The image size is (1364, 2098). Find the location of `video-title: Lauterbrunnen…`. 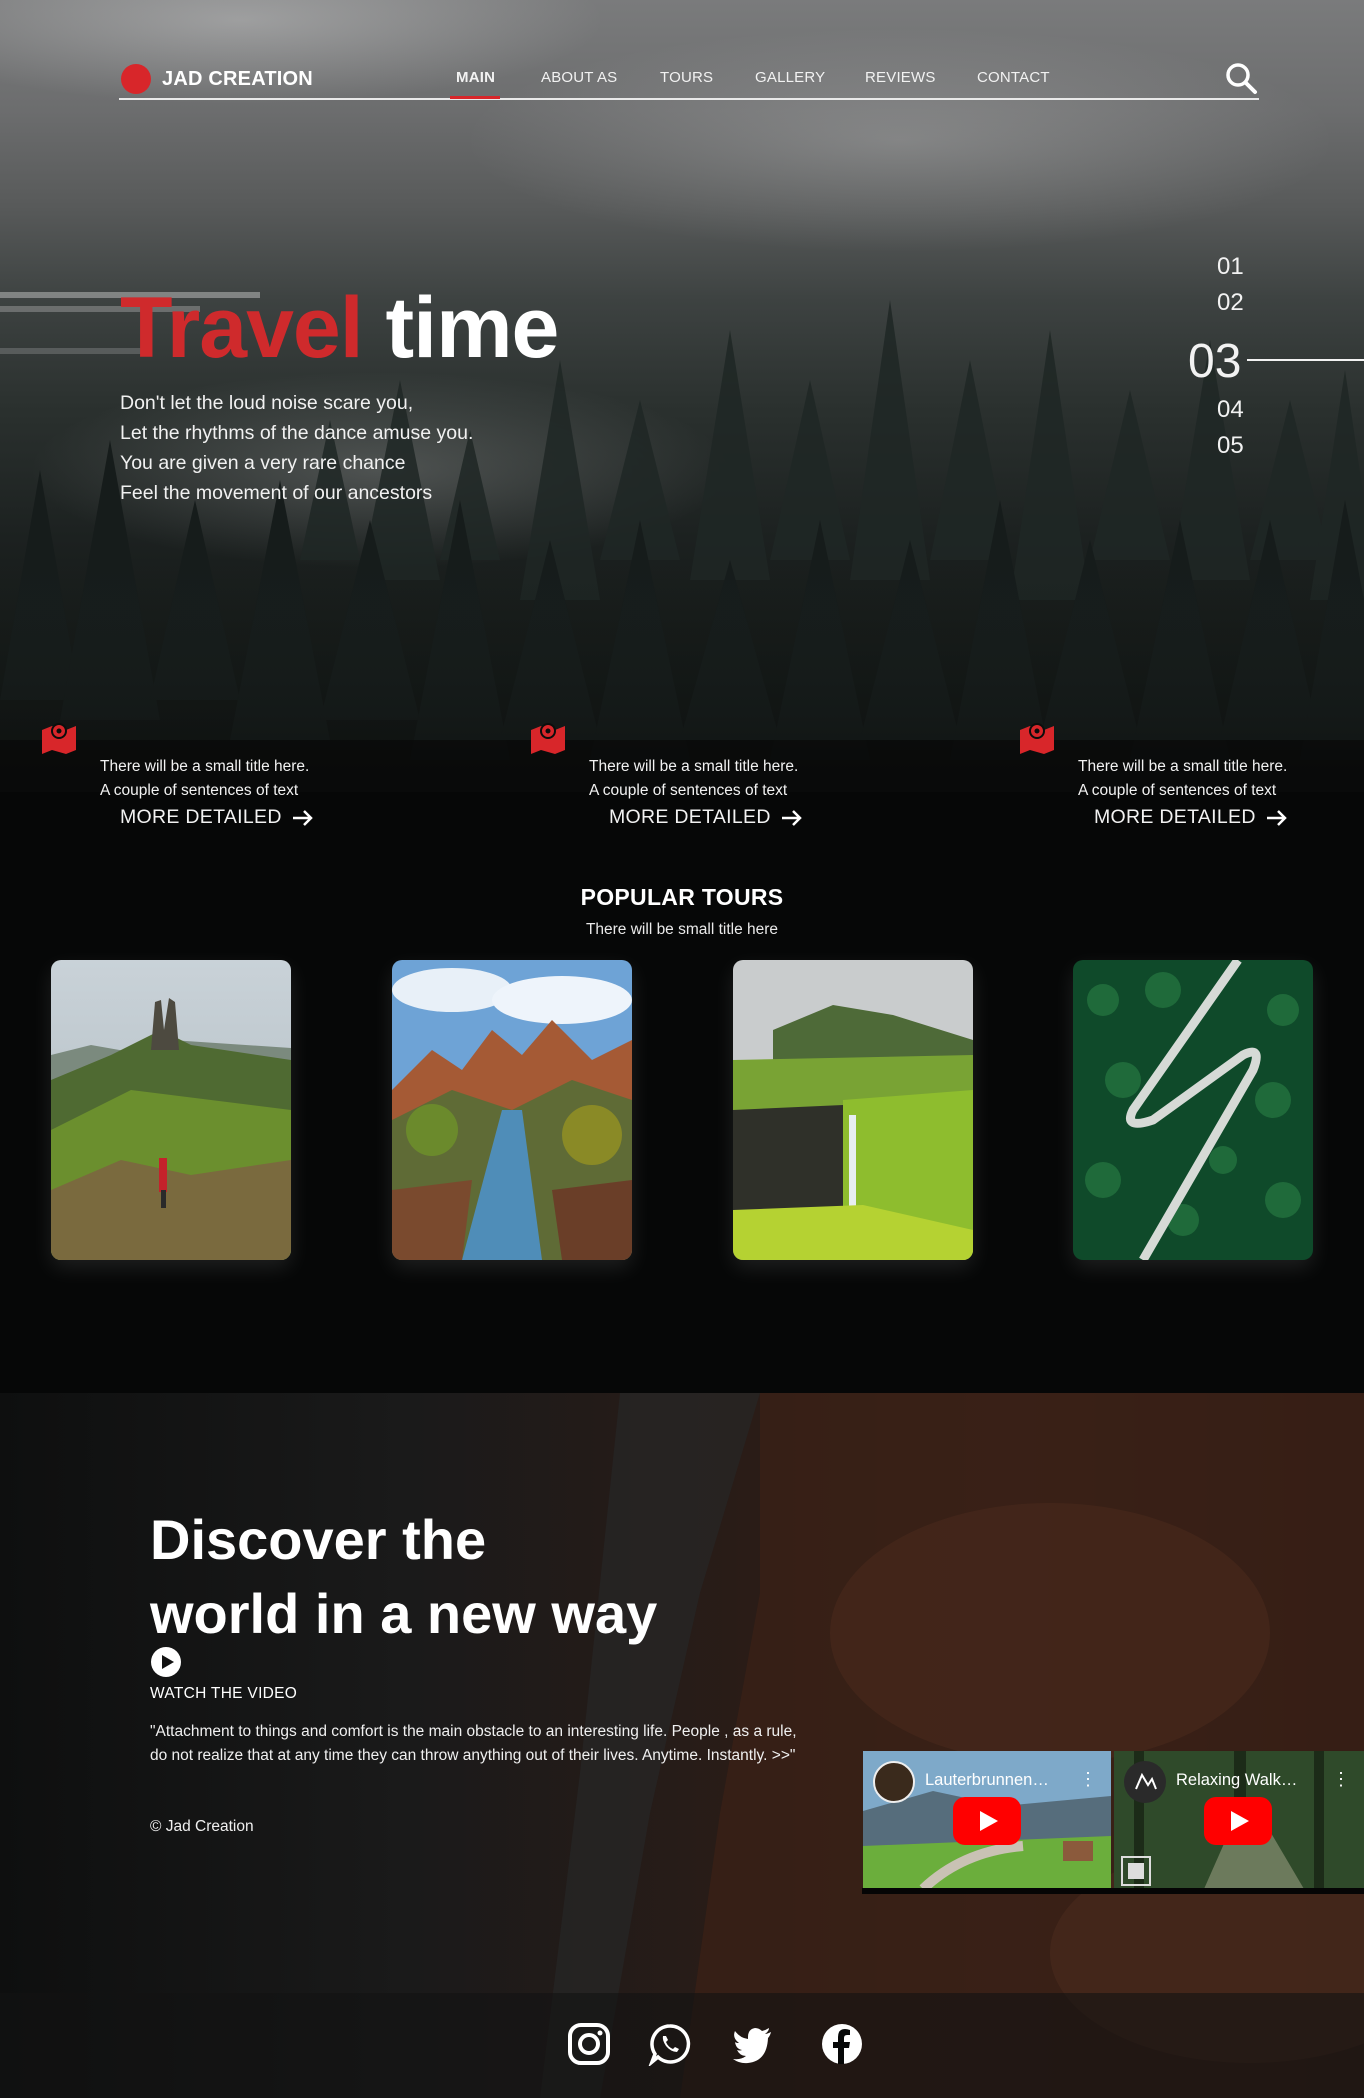

video-title: Lauterbrunnen… is located at coordinates (1005, 1780).